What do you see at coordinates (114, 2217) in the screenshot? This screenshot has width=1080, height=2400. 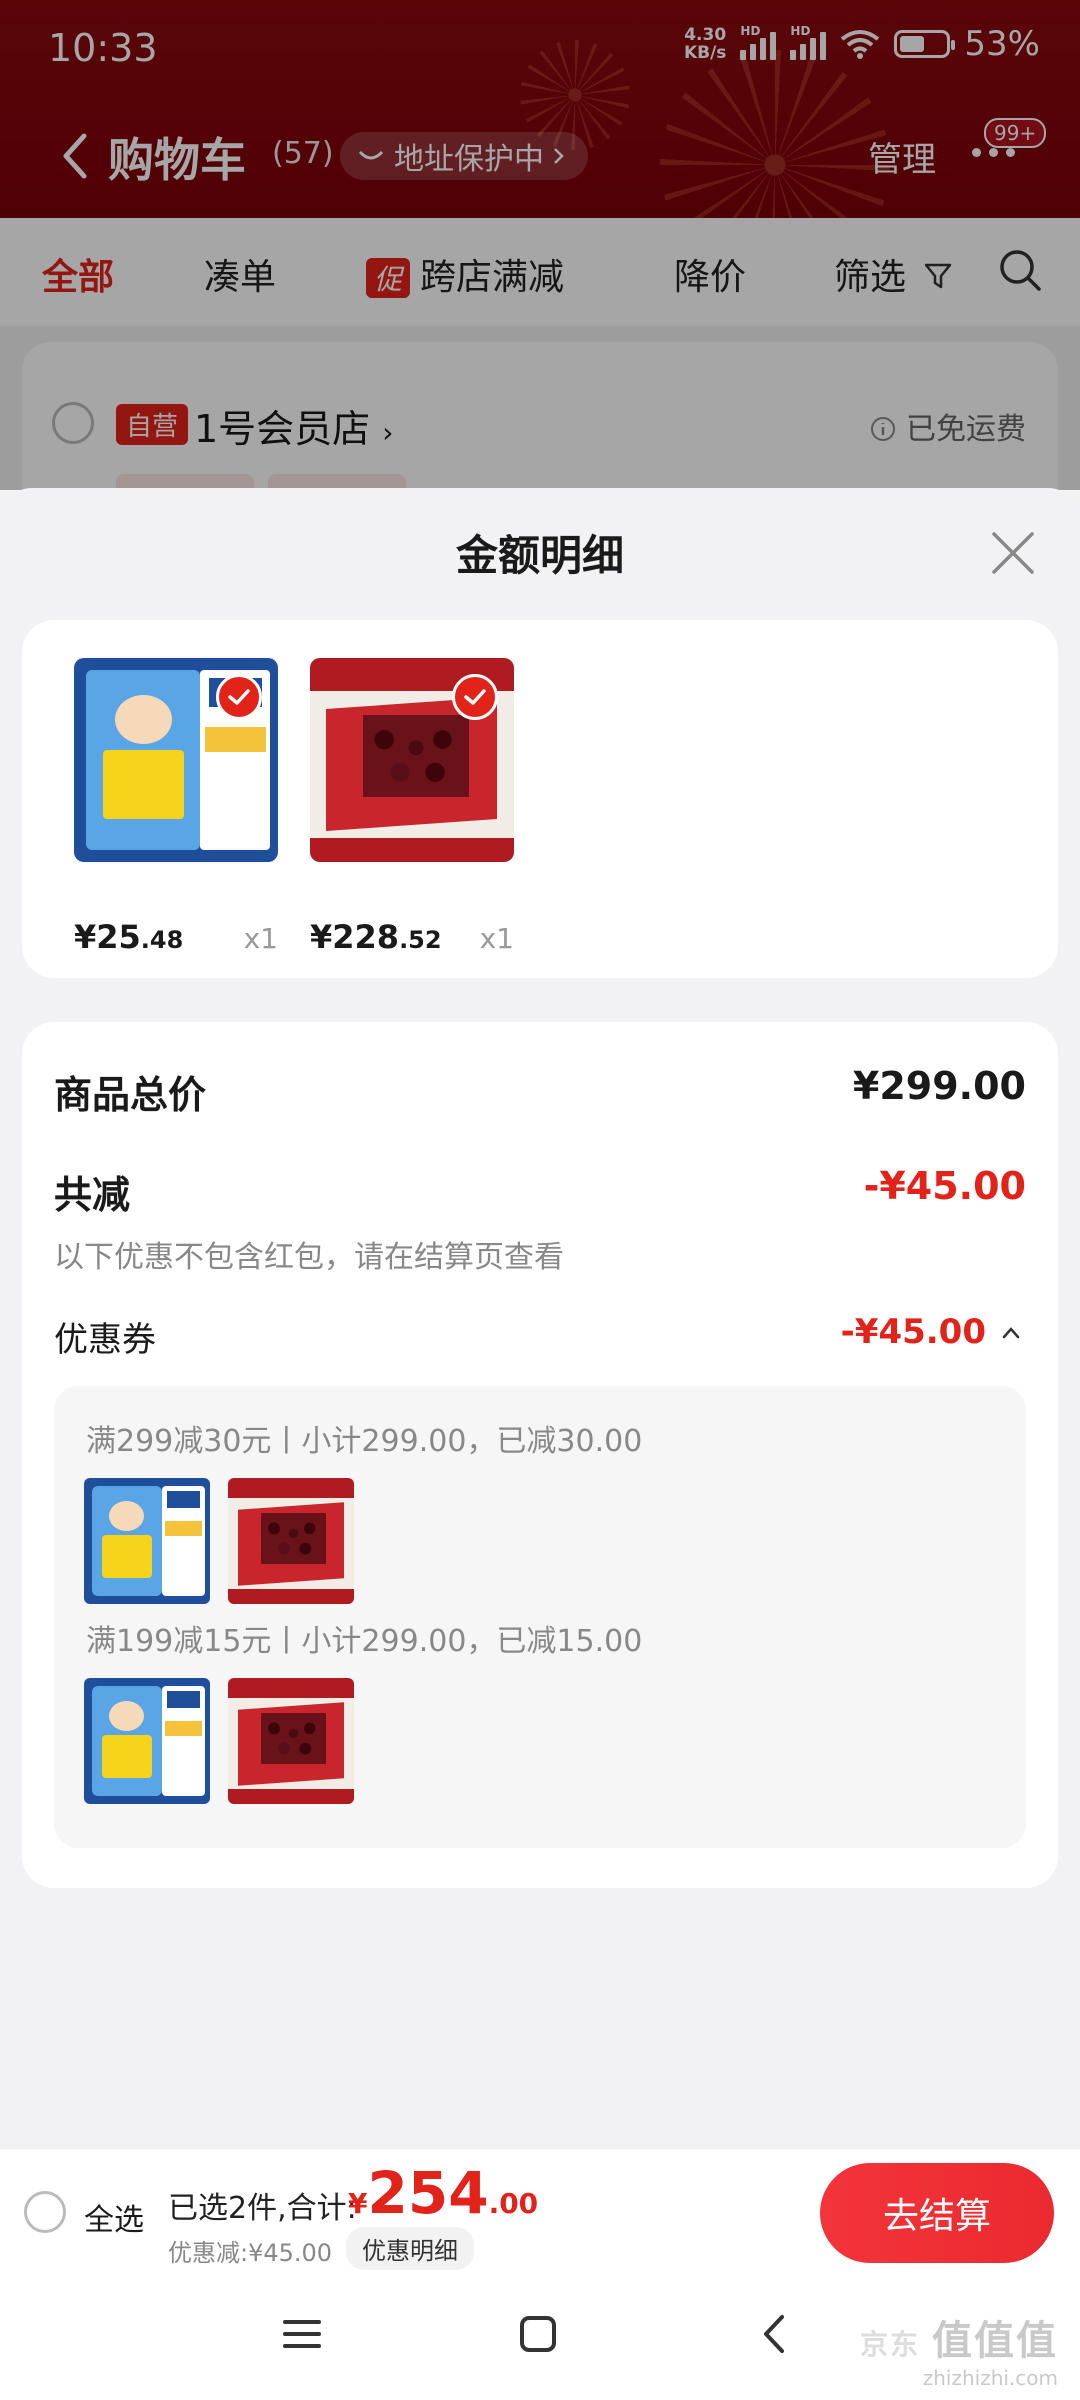 I see `select-all-label: 全选` at bounding box center [114, 2217].